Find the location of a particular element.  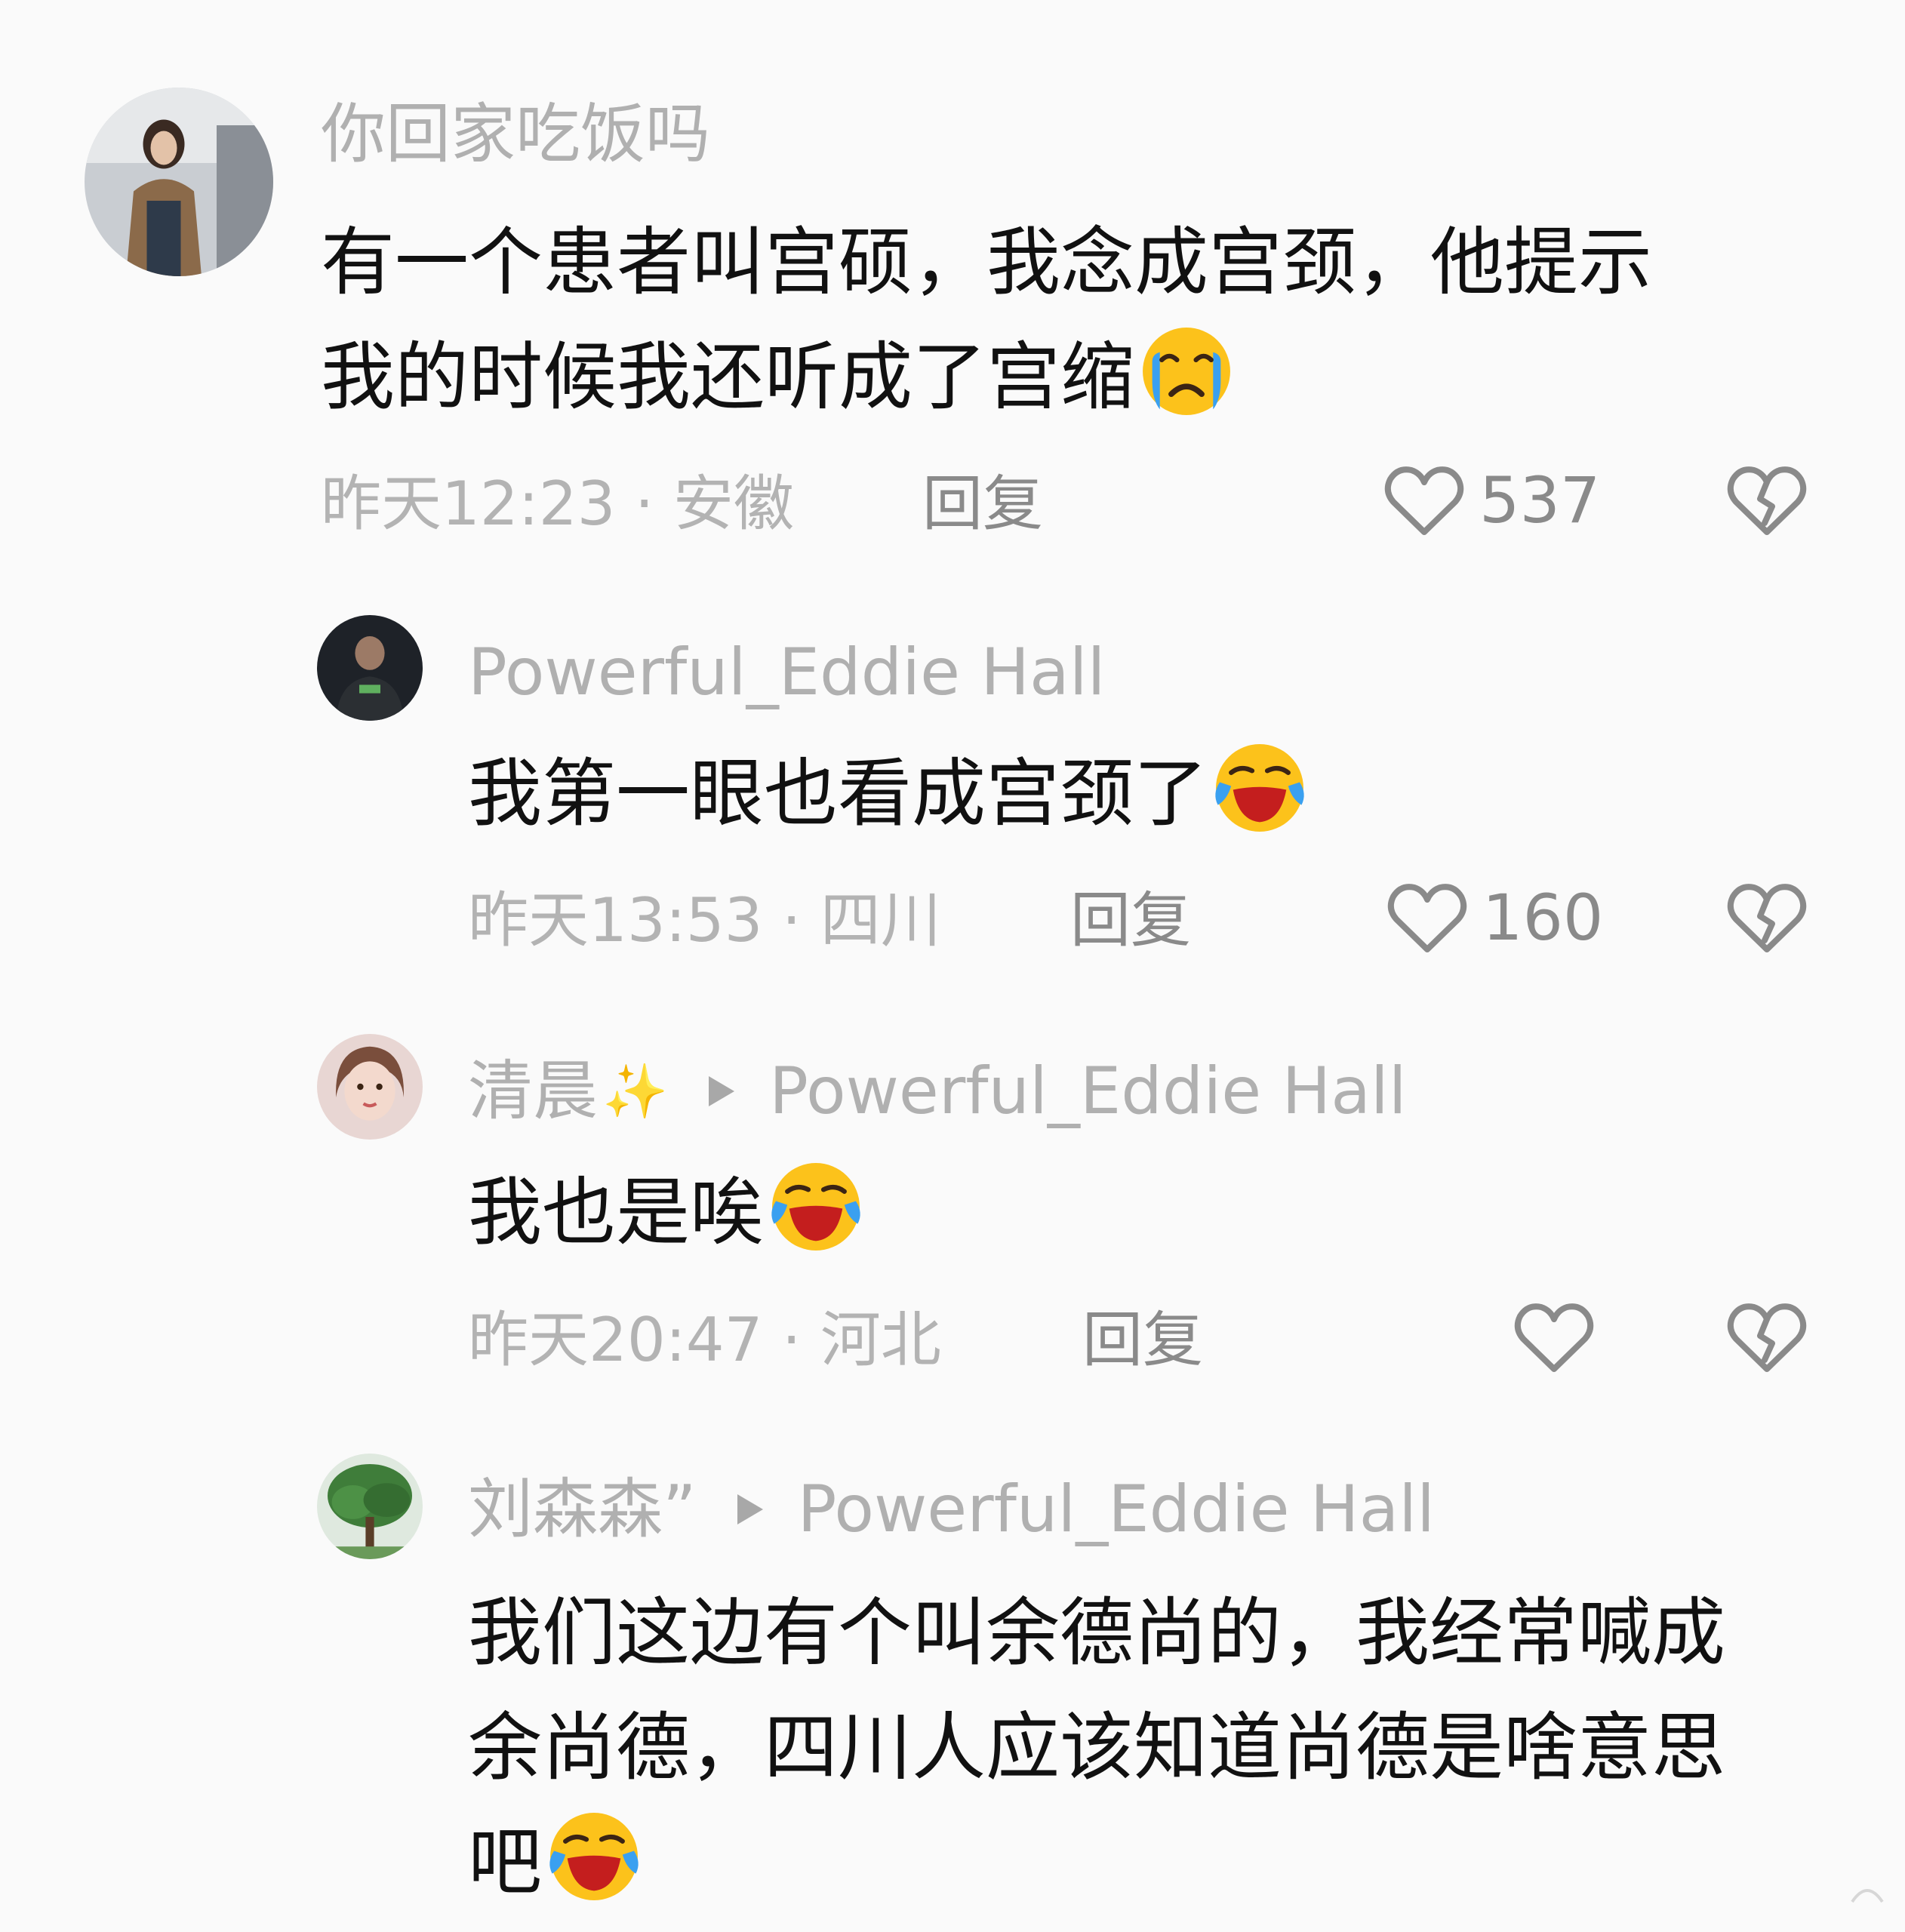

like-count: 160 is located at coordinates (1543, 918).